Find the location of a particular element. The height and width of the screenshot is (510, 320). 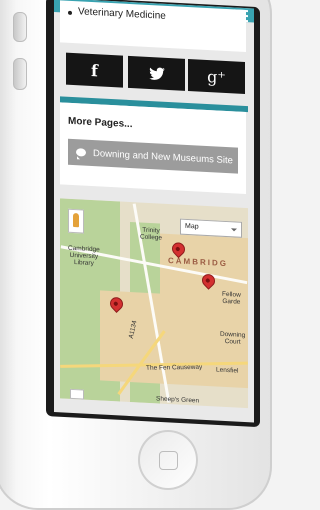

list-item: Veterinary Medicine is located at coordinates (122, 14).